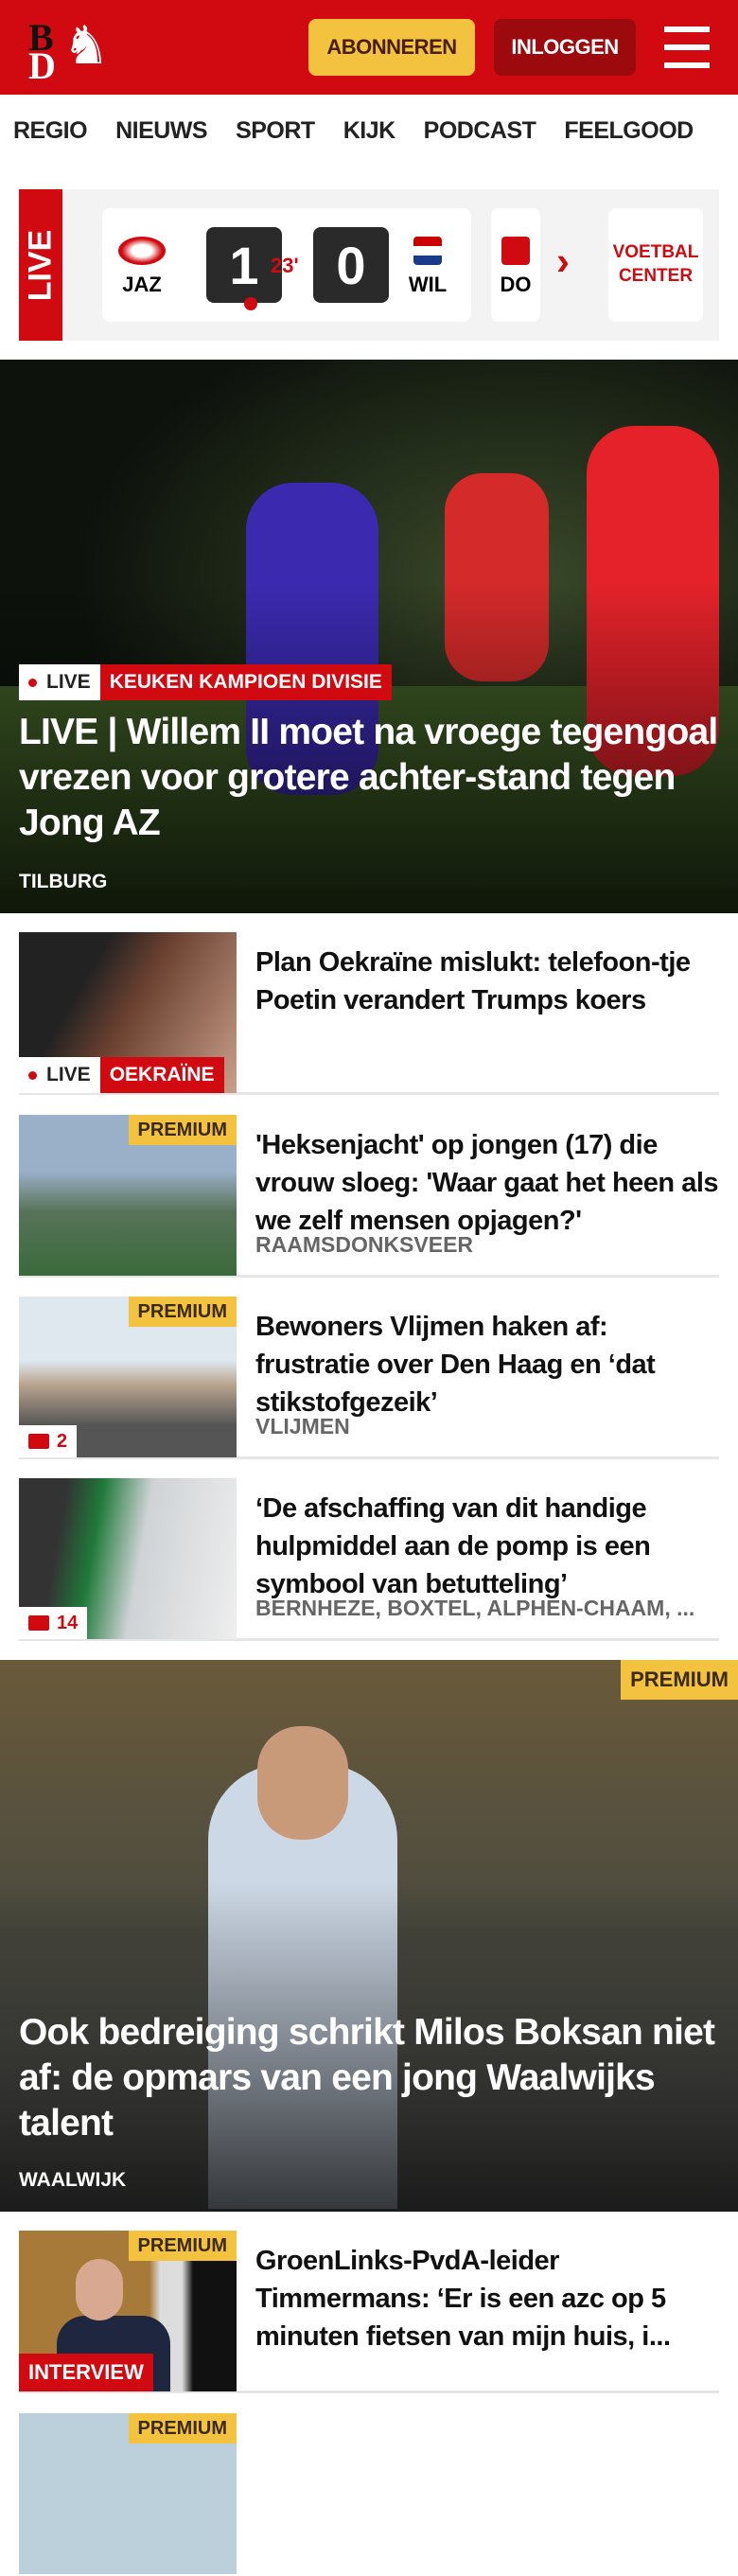 The height and width of the screenshot is (2576, 738). I want to click on logo: B D ♞, so click(68, 51).